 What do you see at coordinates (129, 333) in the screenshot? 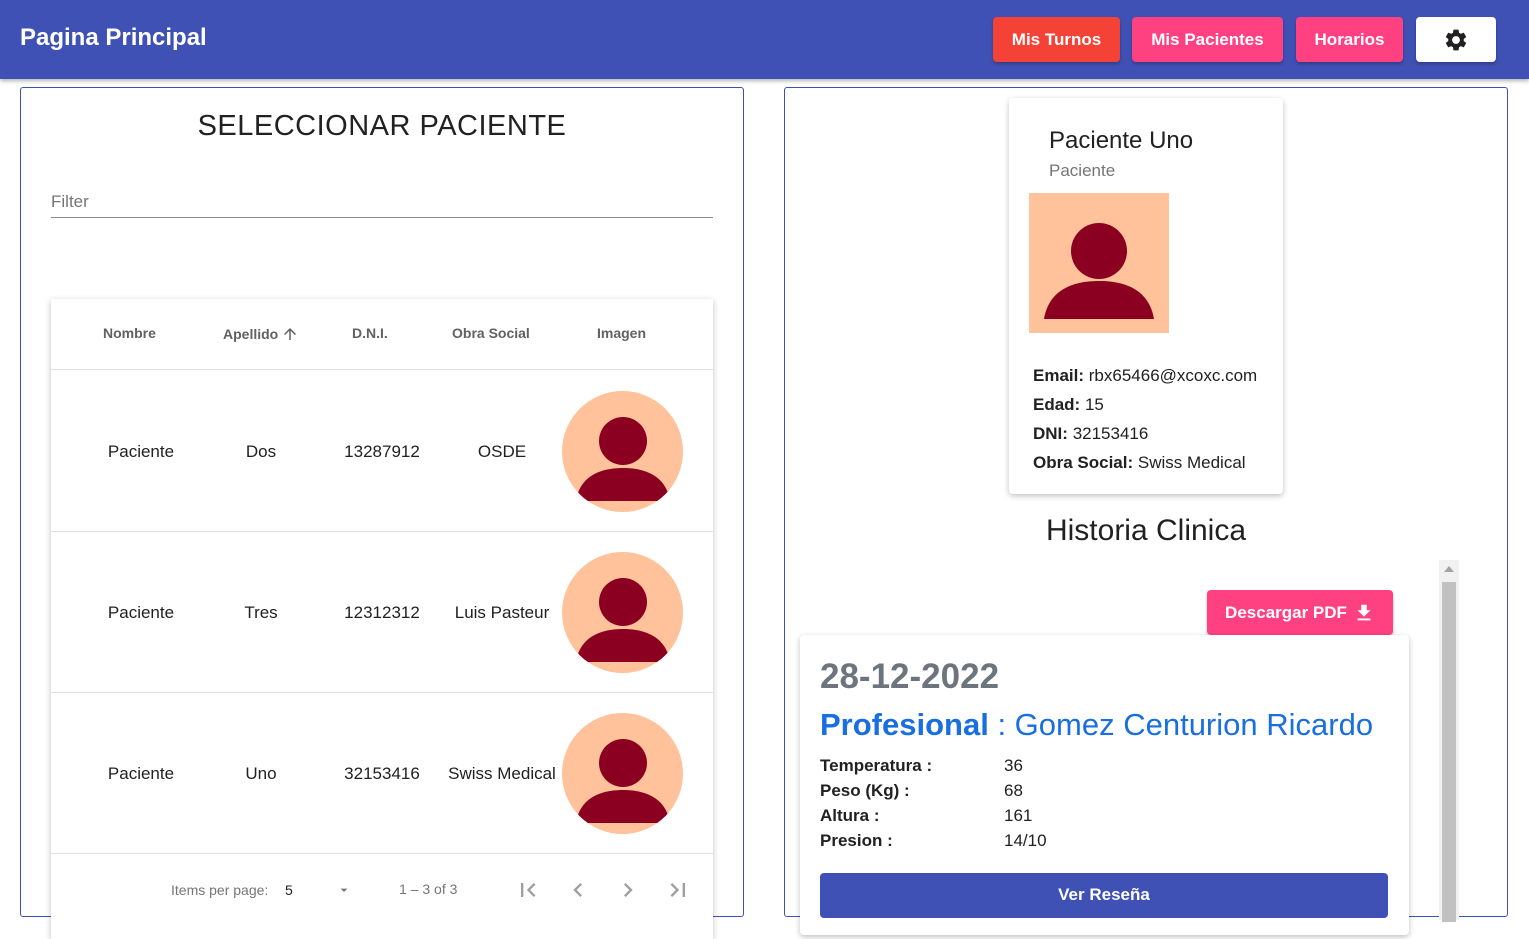
I see `col-nombre: Nombre` at bounding box center [129, 333].